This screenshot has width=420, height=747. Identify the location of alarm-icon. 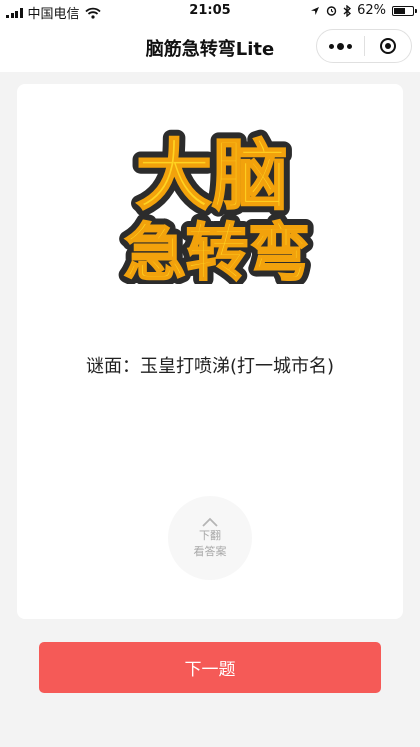
(331, 11).